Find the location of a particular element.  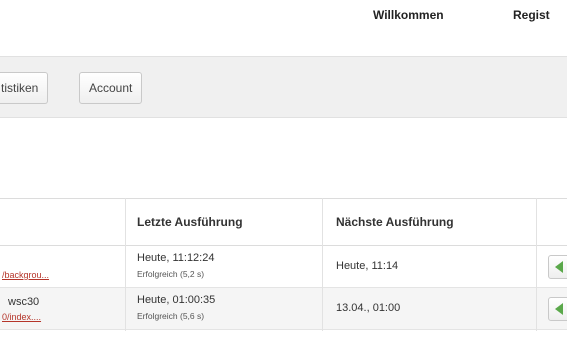

next-run-time: 13.04., 01:00 is located at coordinates (368, 308).